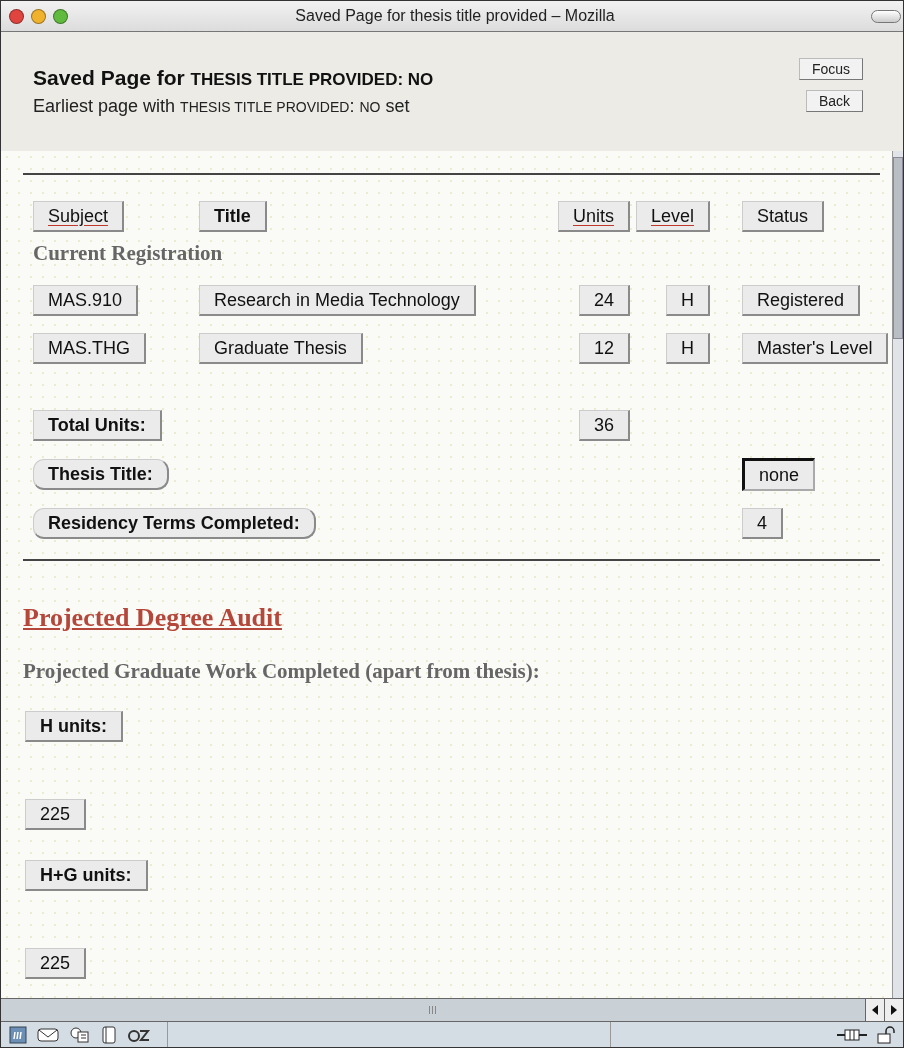 The height and width of the screenshot is (1048, 904). Describe the element at coordinates (594, 216) in the screenshot. I see `column-sort-button: Units` at that location.